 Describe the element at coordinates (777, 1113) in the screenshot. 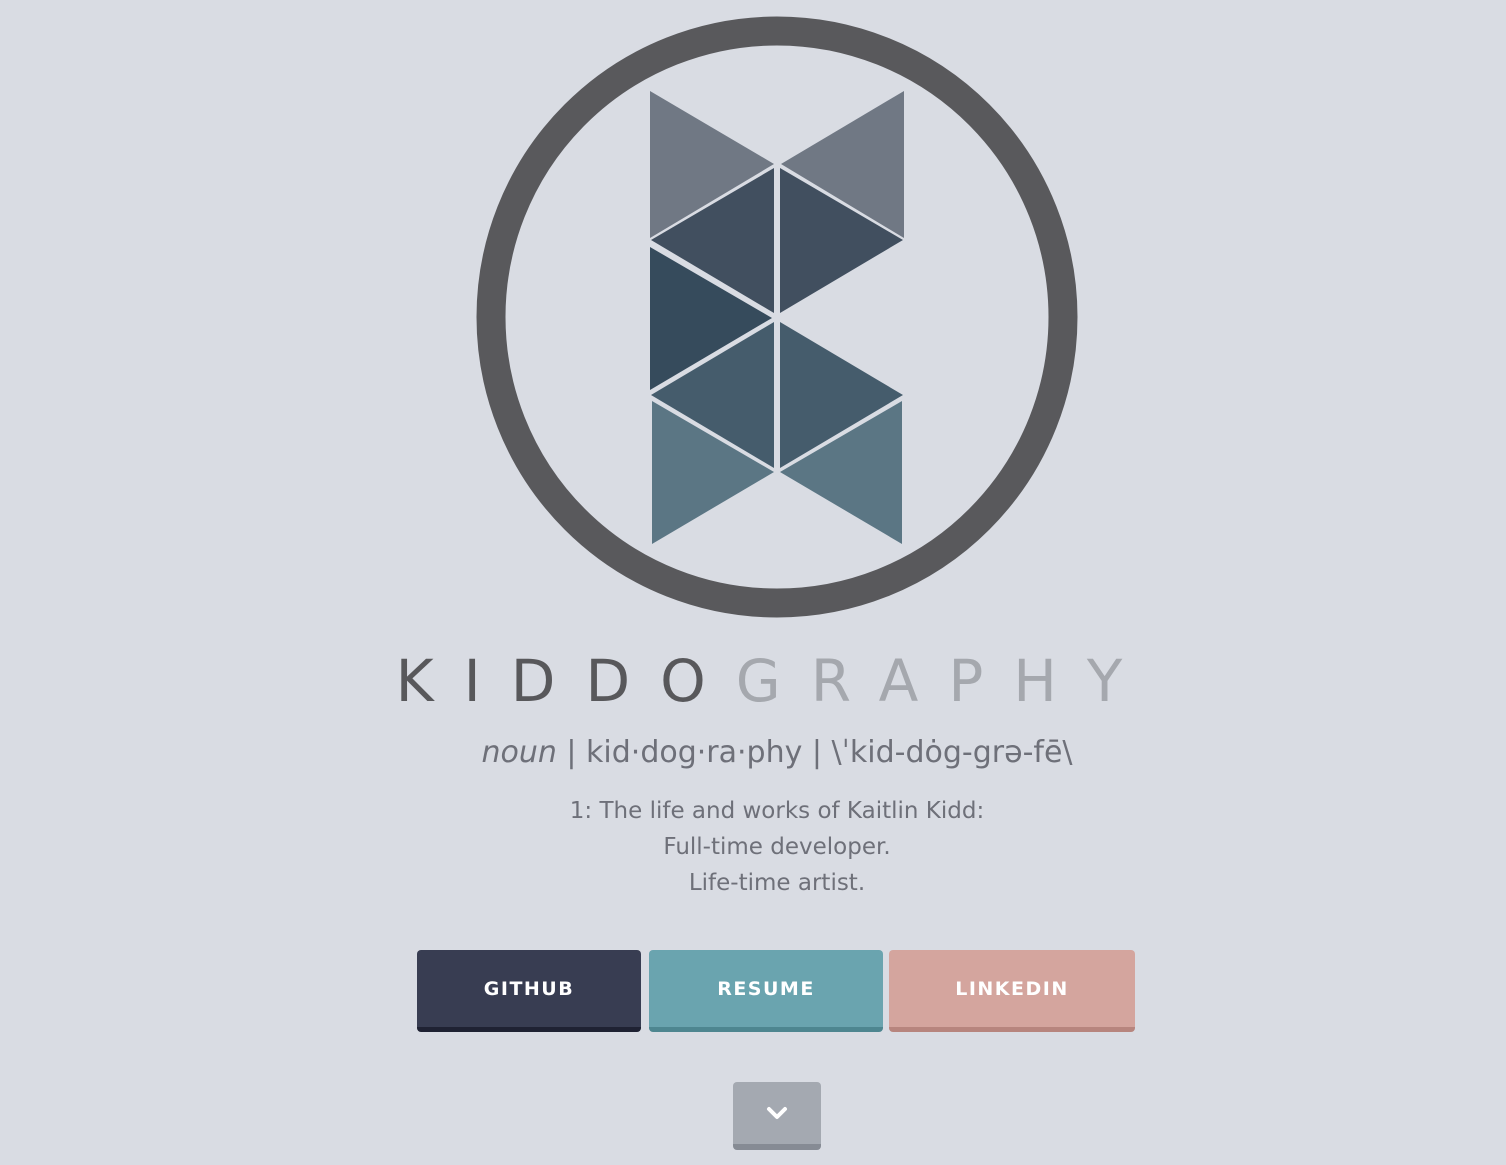

I see `chevron-down-icon` at that location.